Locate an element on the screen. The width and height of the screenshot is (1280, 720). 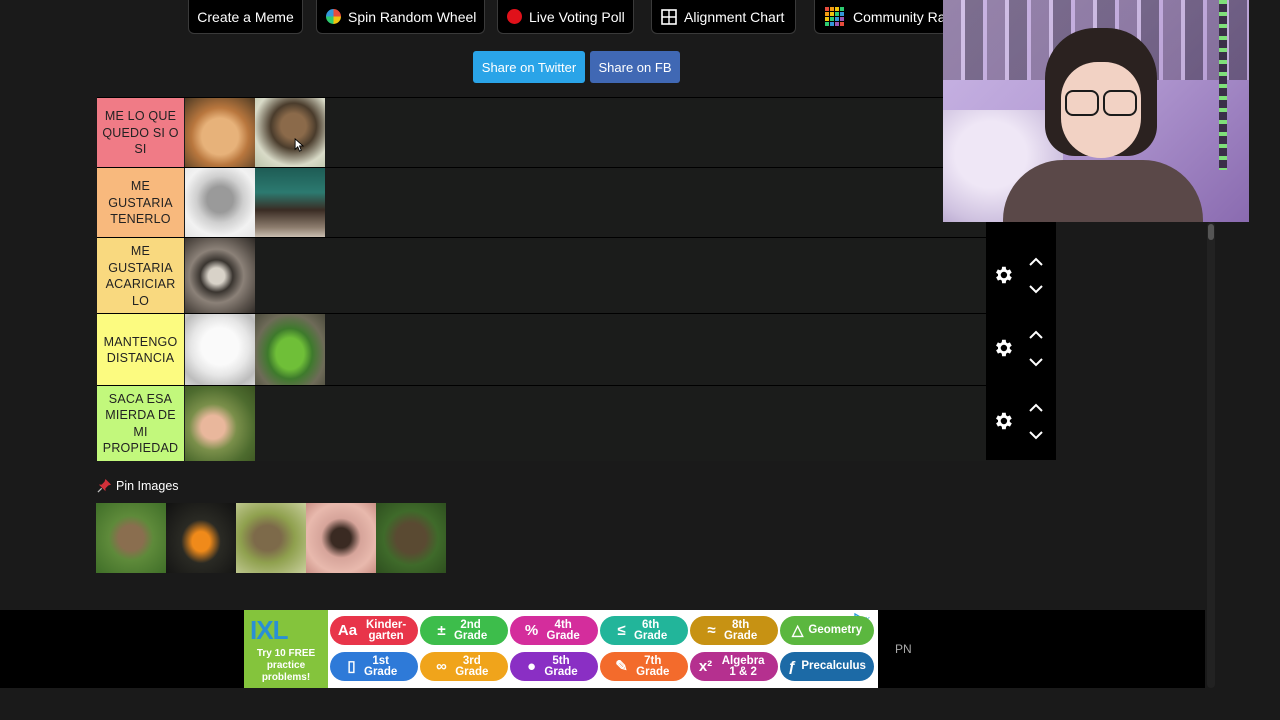
kindergarten-link: Aa Kinder-garten is located at coordinates (374, 630).